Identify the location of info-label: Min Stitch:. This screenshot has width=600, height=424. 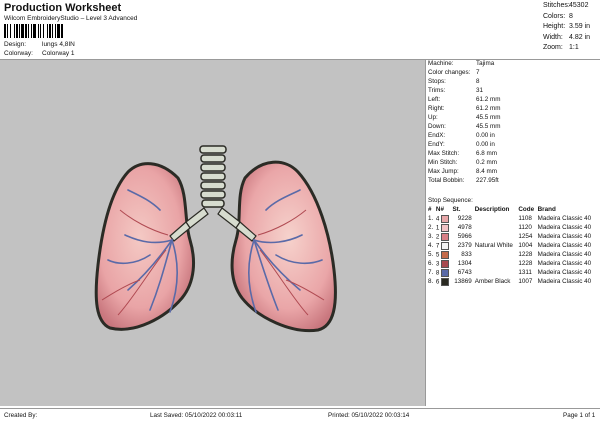
(443, 162).